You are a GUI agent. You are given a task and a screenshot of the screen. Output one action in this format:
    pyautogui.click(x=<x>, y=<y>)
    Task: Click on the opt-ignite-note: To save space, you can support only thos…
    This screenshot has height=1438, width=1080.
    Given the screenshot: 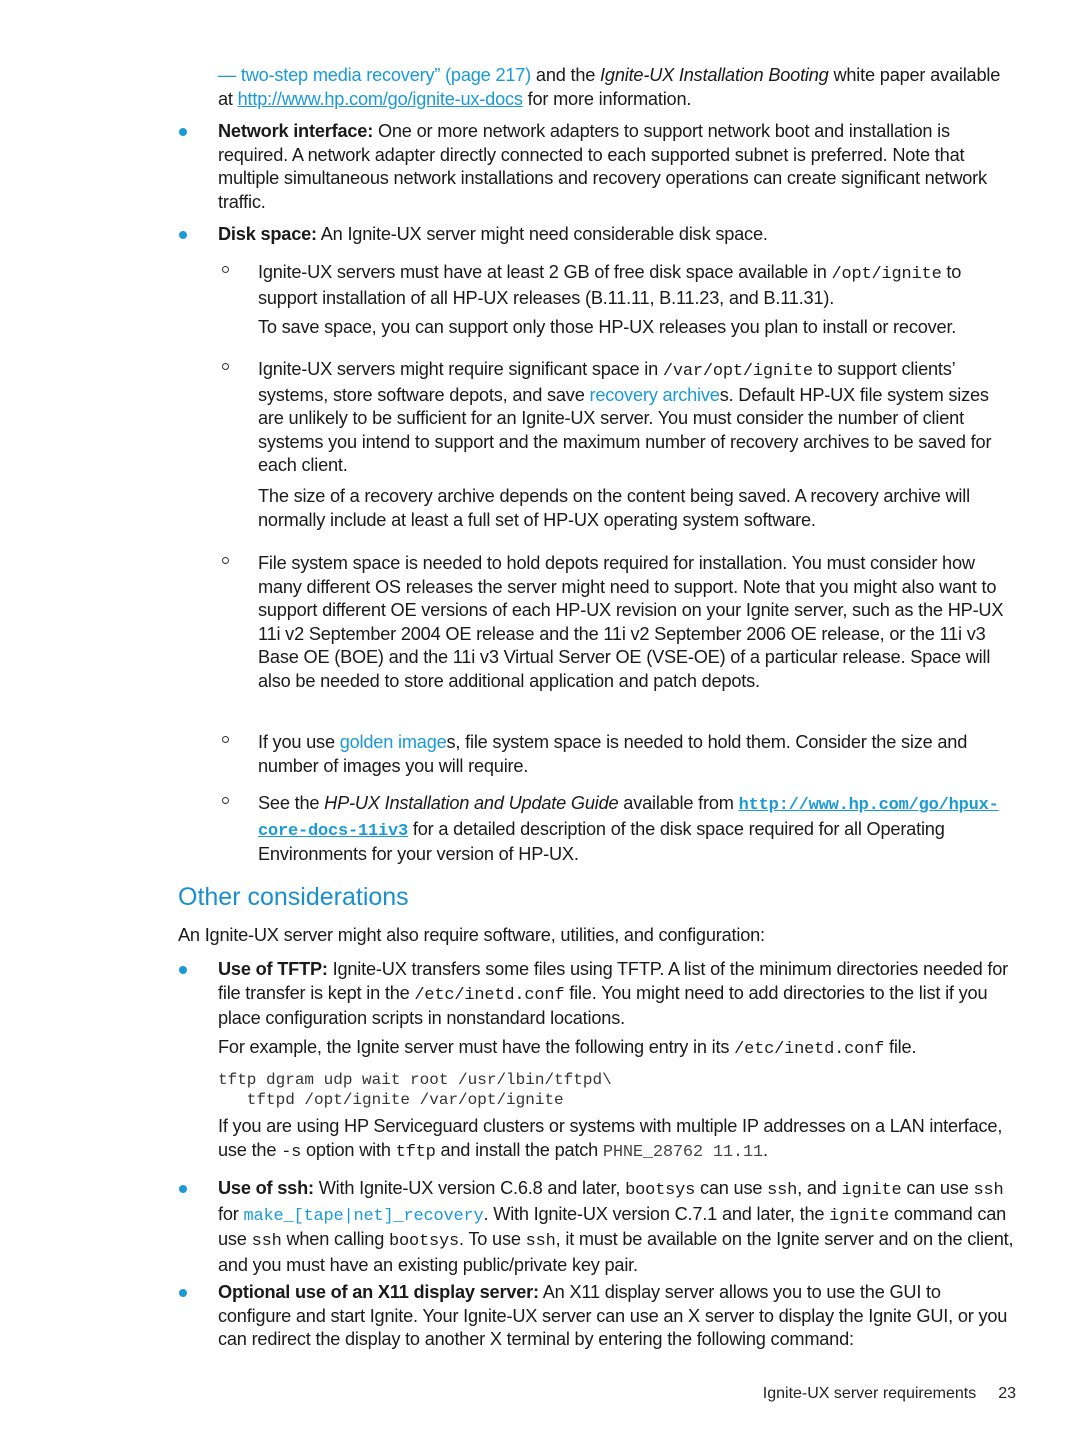 What is the action you would take?
    pyautogui.click(x=607, y=327)
    